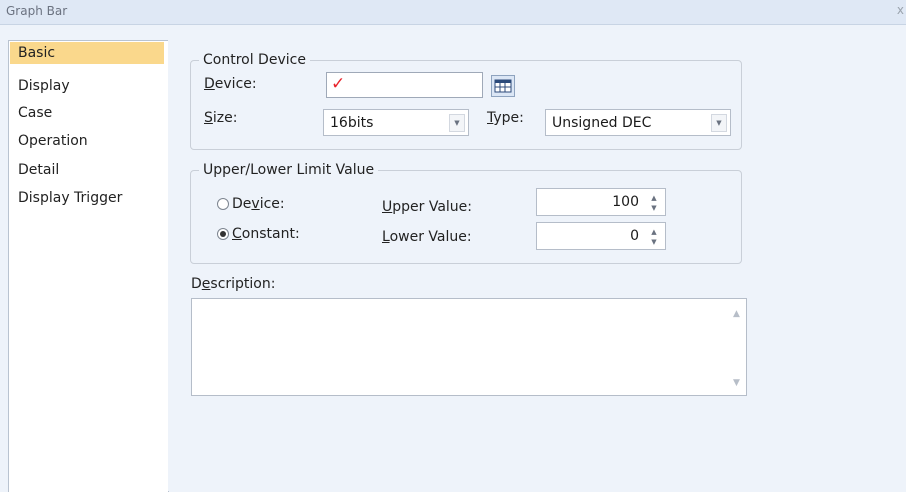 This screenshot has width=906, height=492. I want to click on type-select: Unsigned DEC ▼, so click(638, 122).